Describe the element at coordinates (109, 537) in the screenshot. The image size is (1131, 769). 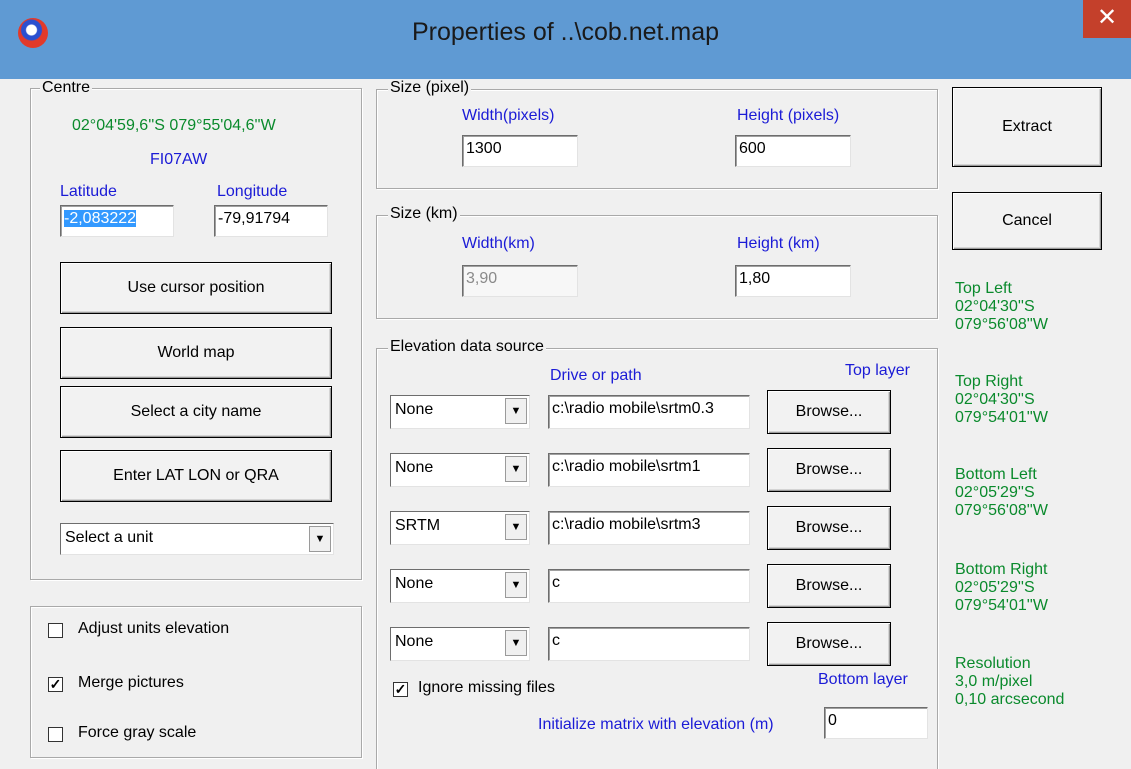
I see `unit-select-value: Select a unit` at that location.